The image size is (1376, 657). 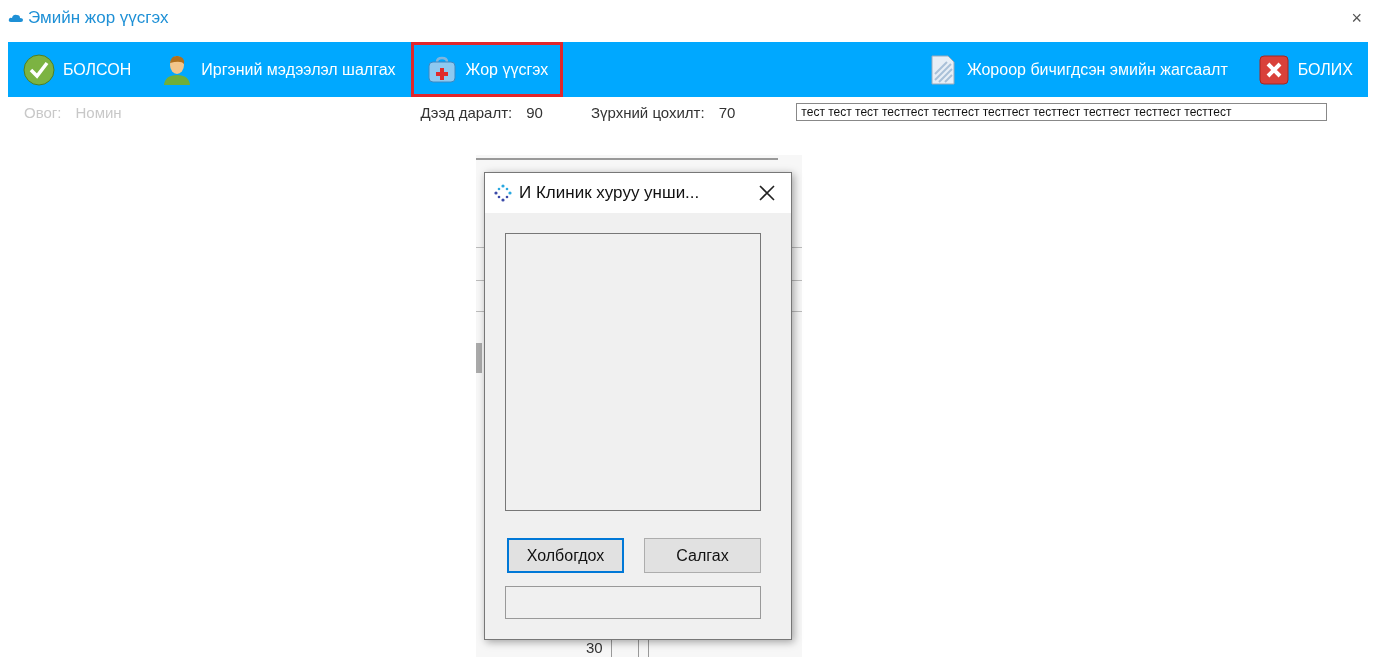 What do you see at coordinates (1356, 18) in the screenshot?
I see `close-button: ×` at bounding box center [1356, 18].